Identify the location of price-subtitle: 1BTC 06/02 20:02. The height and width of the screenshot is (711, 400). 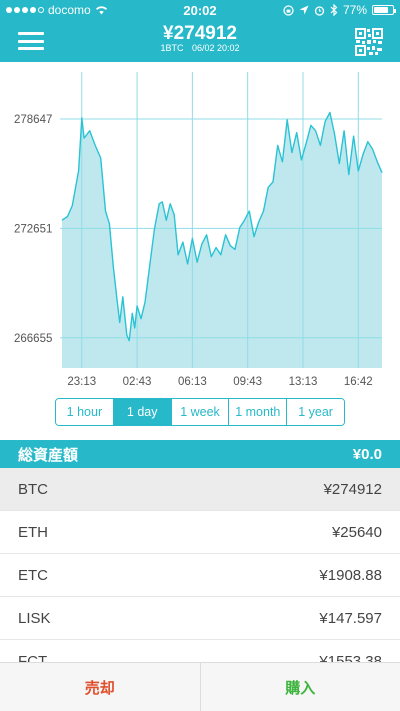
(200, 48).